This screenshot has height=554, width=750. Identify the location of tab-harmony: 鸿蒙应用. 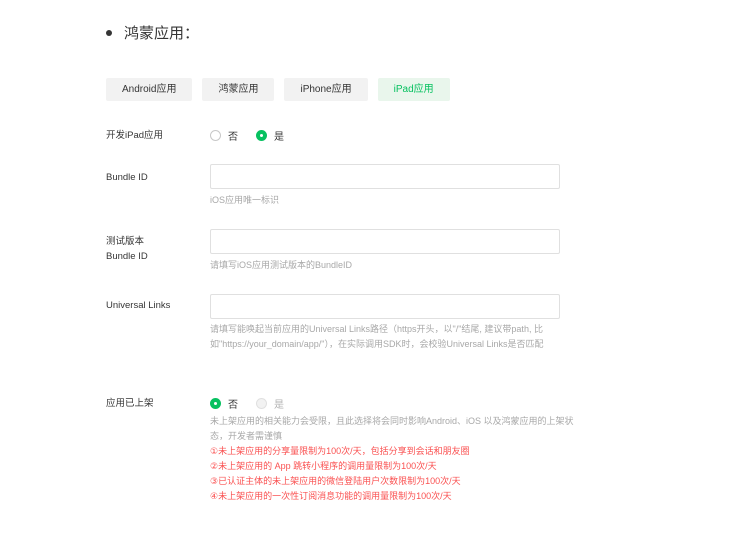
(238, 89).